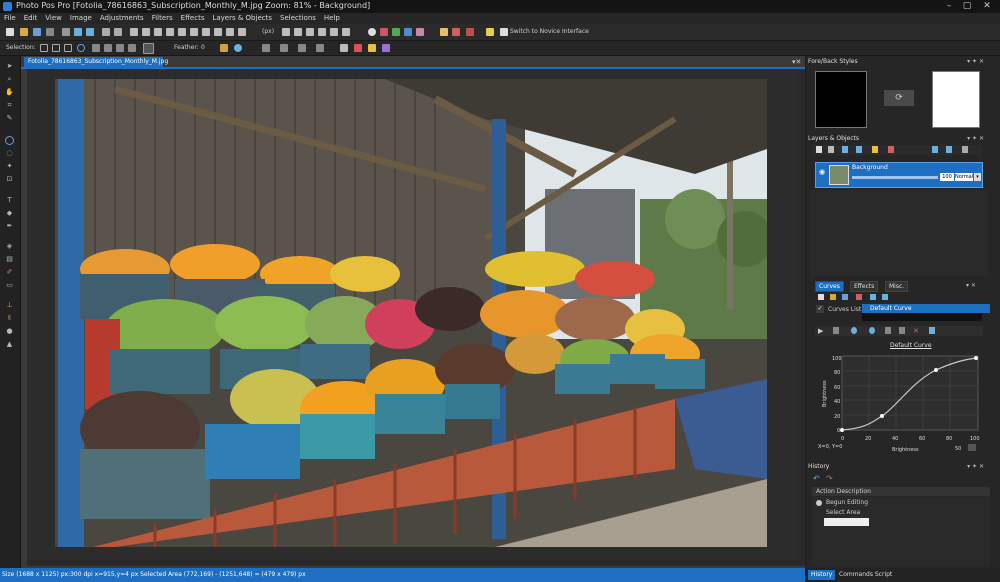 The width and height of the screenshot is (1000, 582). I want to click on new-curve-icon, so click(821, 297).